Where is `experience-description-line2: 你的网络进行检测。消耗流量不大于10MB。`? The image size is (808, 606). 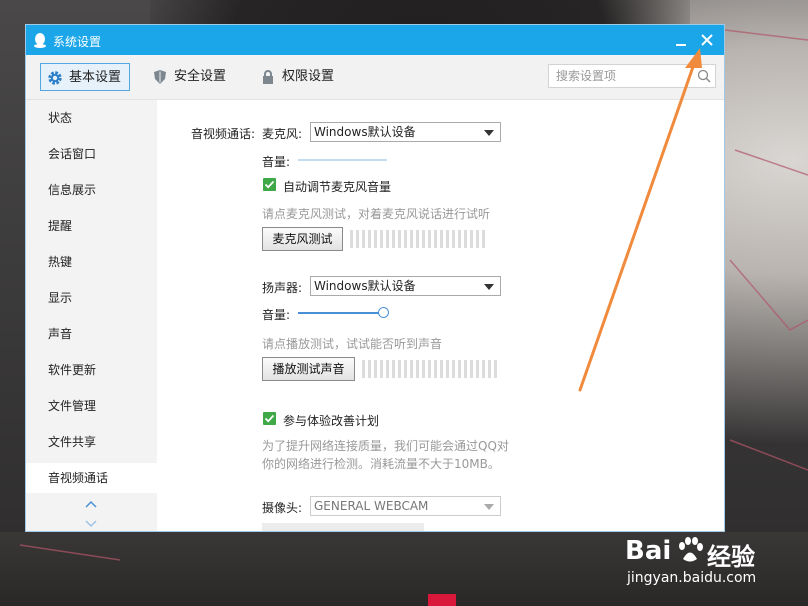 experience-description-line2: 你的网络进行检测。消耗流量不大于10MB。 is located at coordinates (381, 464).